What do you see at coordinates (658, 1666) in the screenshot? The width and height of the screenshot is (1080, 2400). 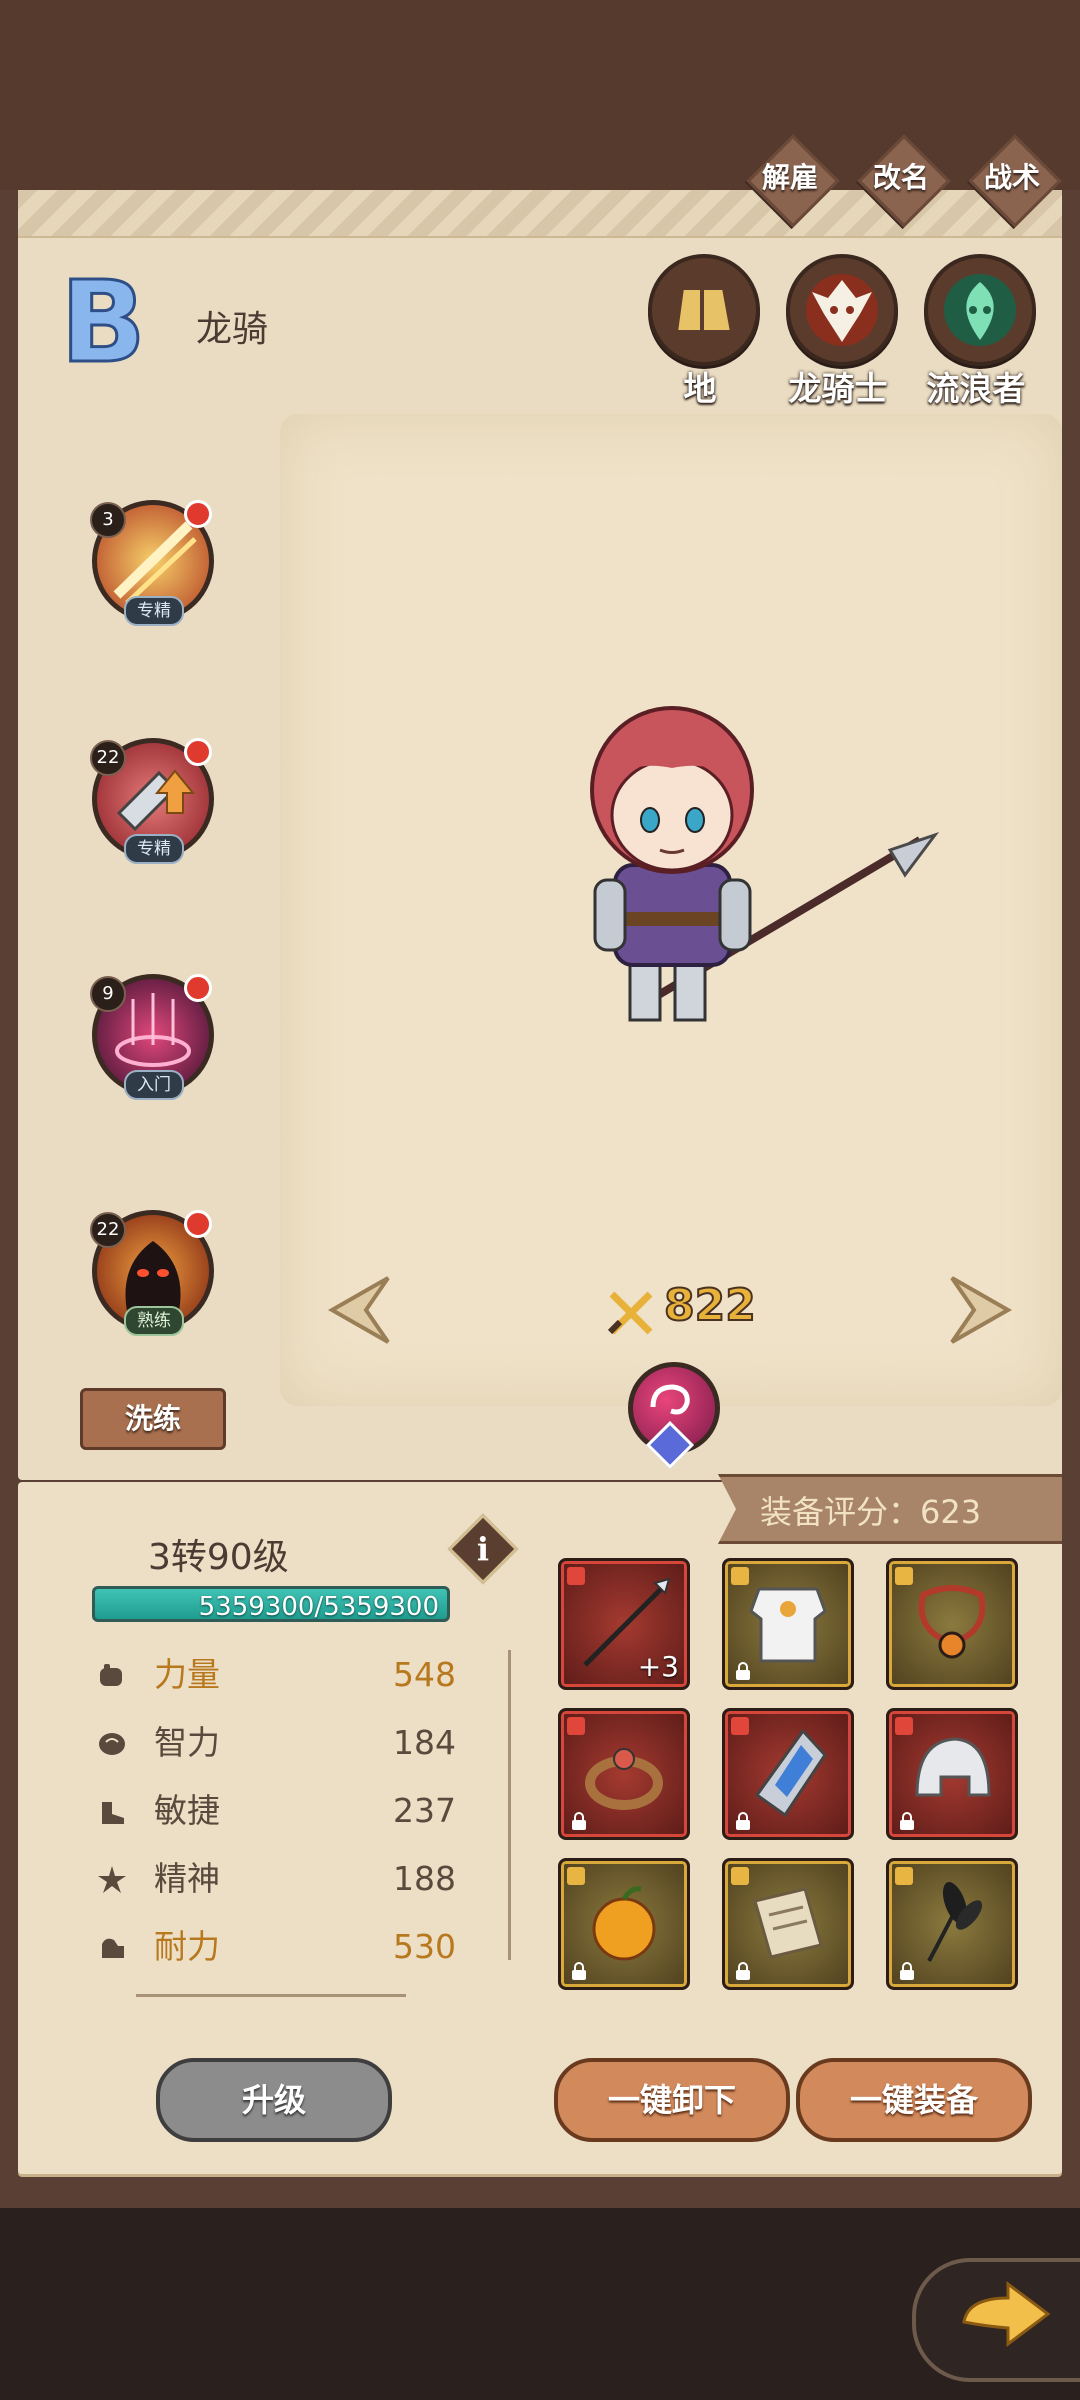 I see `equipment-slot-1-enhance: +3` at bounding box center [658, 1666].